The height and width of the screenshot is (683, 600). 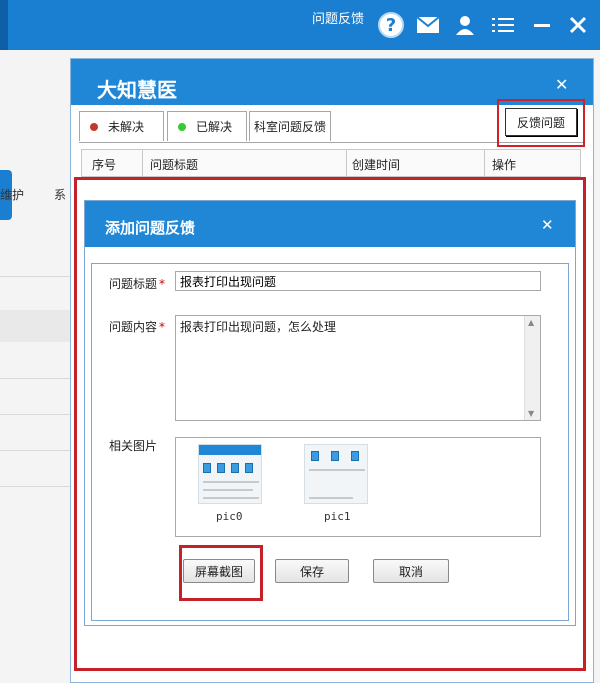 What do you see at coordinates (465, 25) in the screenshot?
I see `user-icon` at bounding box center [465, 25].